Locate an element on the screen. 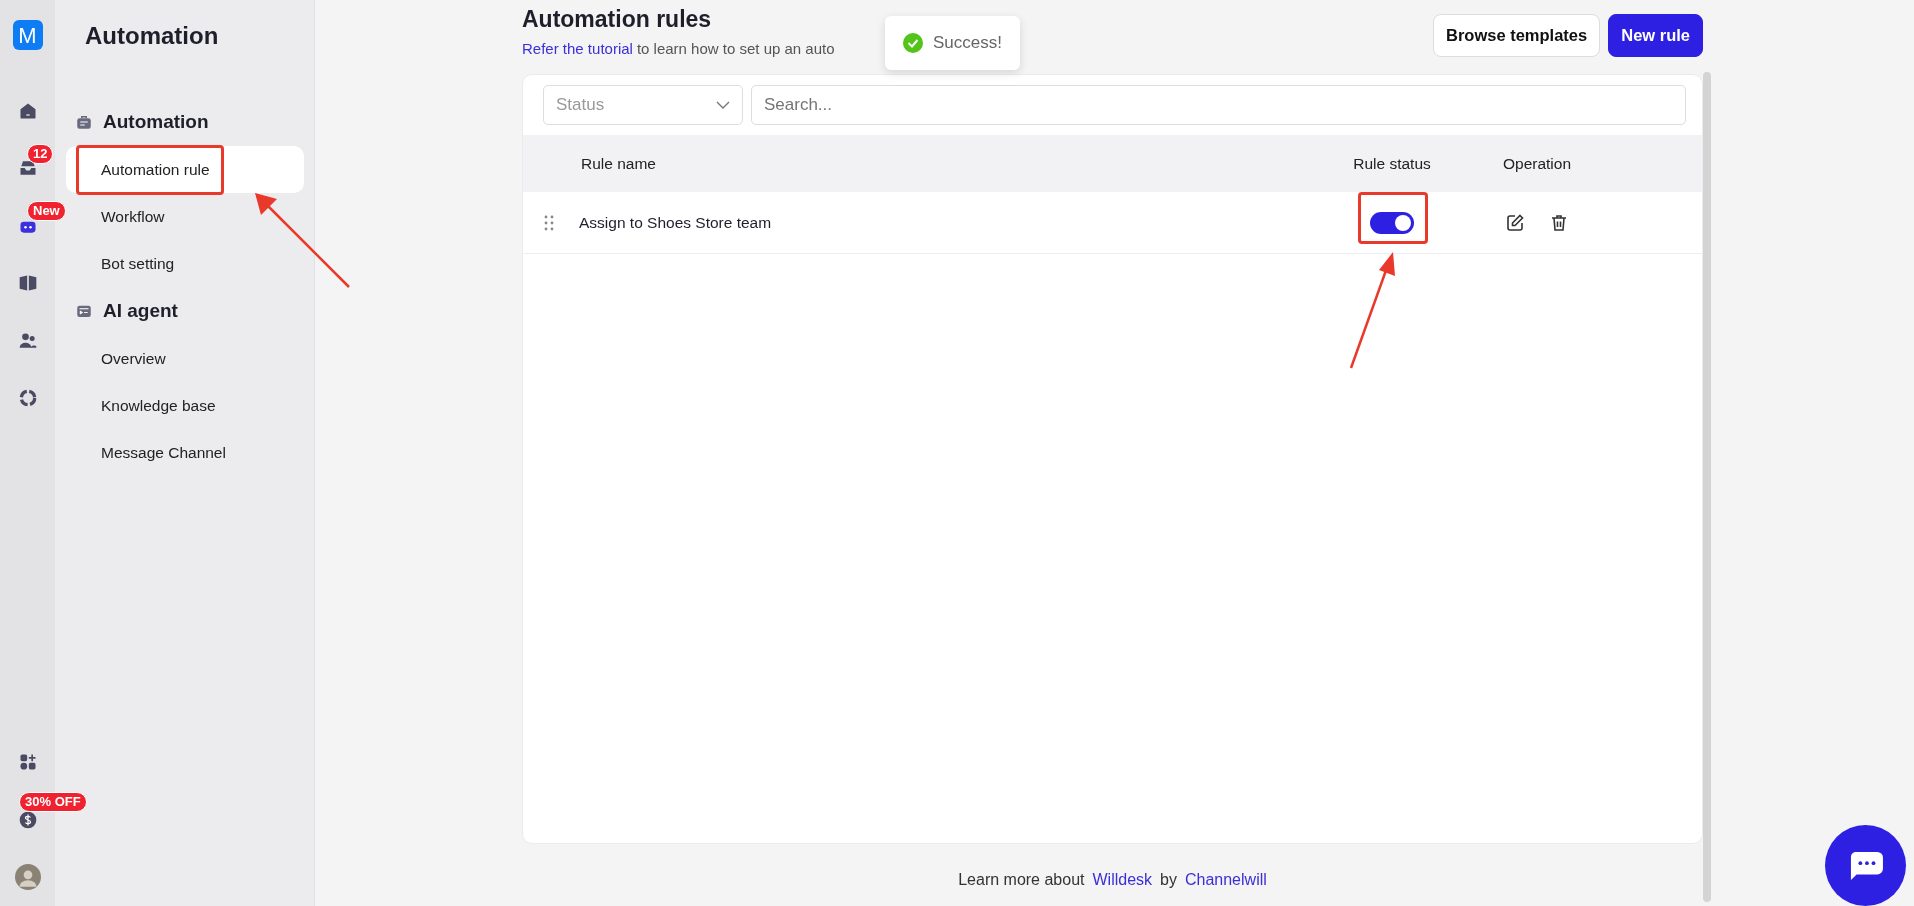  page-subtitle: to learn how to set up an auto is located at coordinates (735, 48).